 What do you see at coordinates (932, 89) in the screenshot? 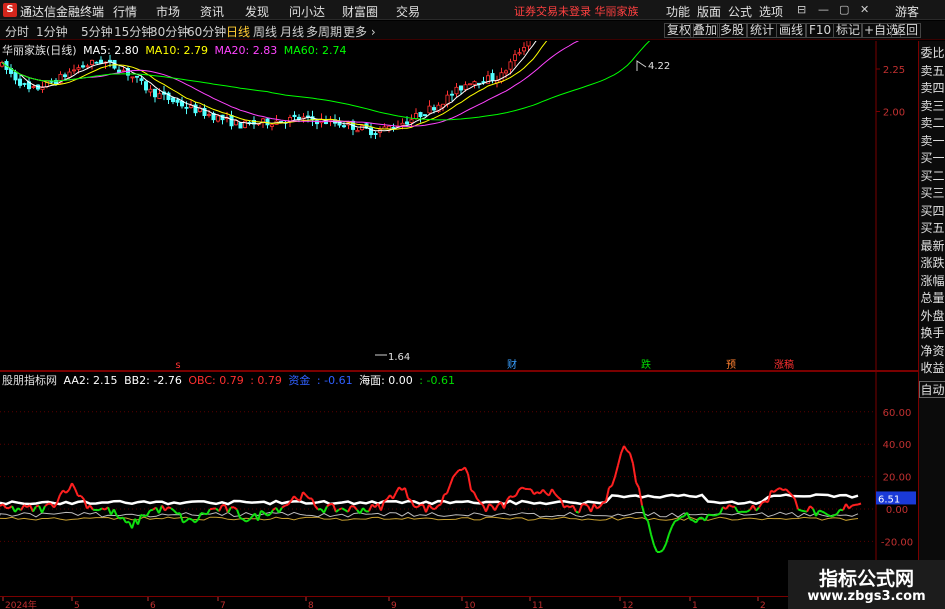
I see `panel-item-ask4: 卖四` at bounding box center [932, 89].